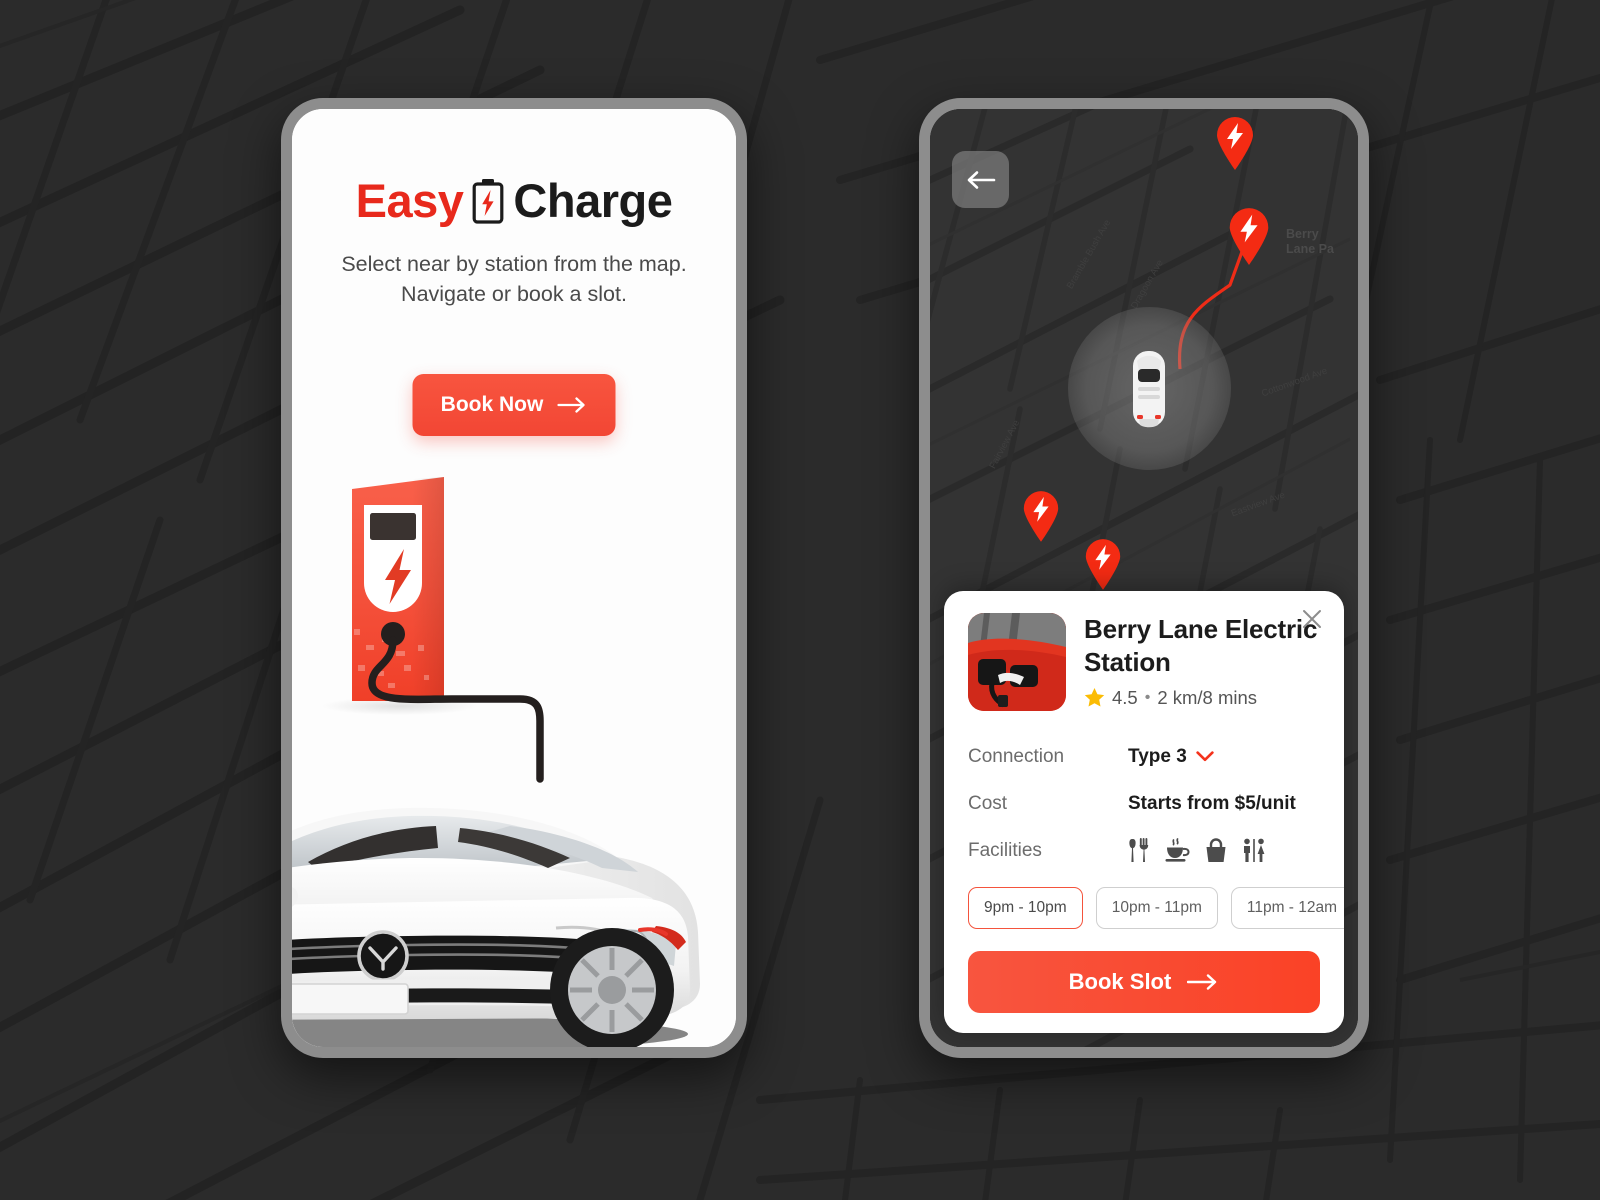 The image size is (1600, 1200). Describe the element at coordinates (1207, 697) in the screenshot. I see `distance-value: 2 km/8 mins` at that location.